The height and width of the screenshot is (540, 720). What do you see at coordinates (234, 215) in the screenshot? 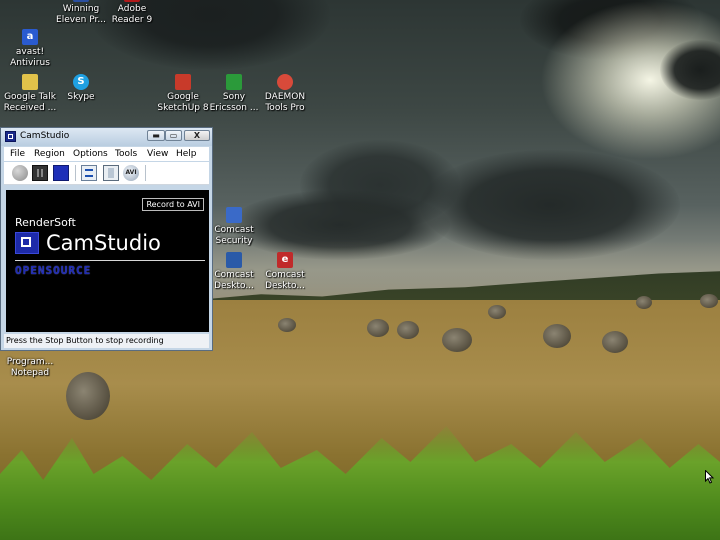
I see `security-icon` at bounding box center [234, 215].